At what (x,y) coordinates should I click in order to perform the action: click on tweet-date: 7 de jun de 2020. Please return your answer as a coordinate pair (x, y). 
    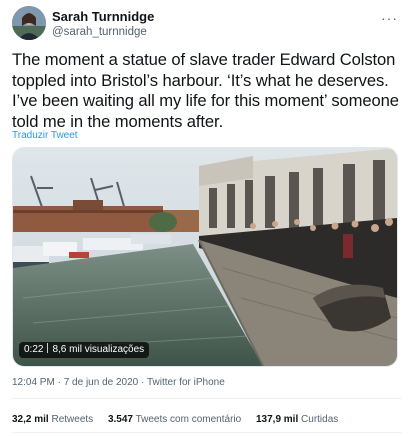
    Looking at the image, I should click on (101, 382).